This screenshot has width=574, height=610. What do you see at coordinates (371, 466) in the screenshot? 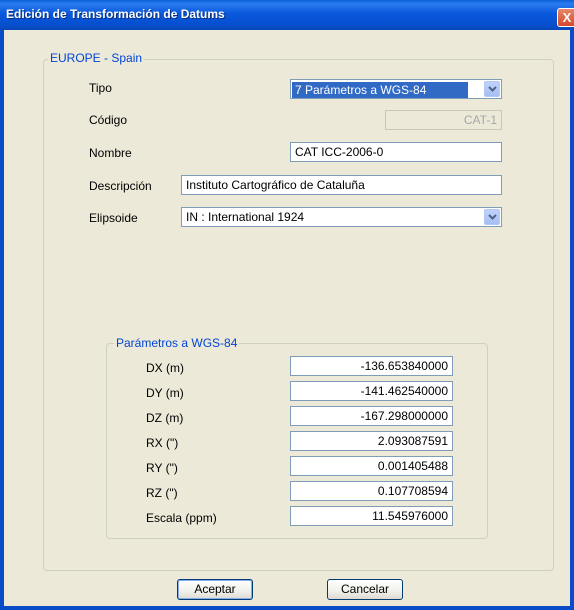
I see `ry-field: 0.001405488` at bounding box center [371, 466].